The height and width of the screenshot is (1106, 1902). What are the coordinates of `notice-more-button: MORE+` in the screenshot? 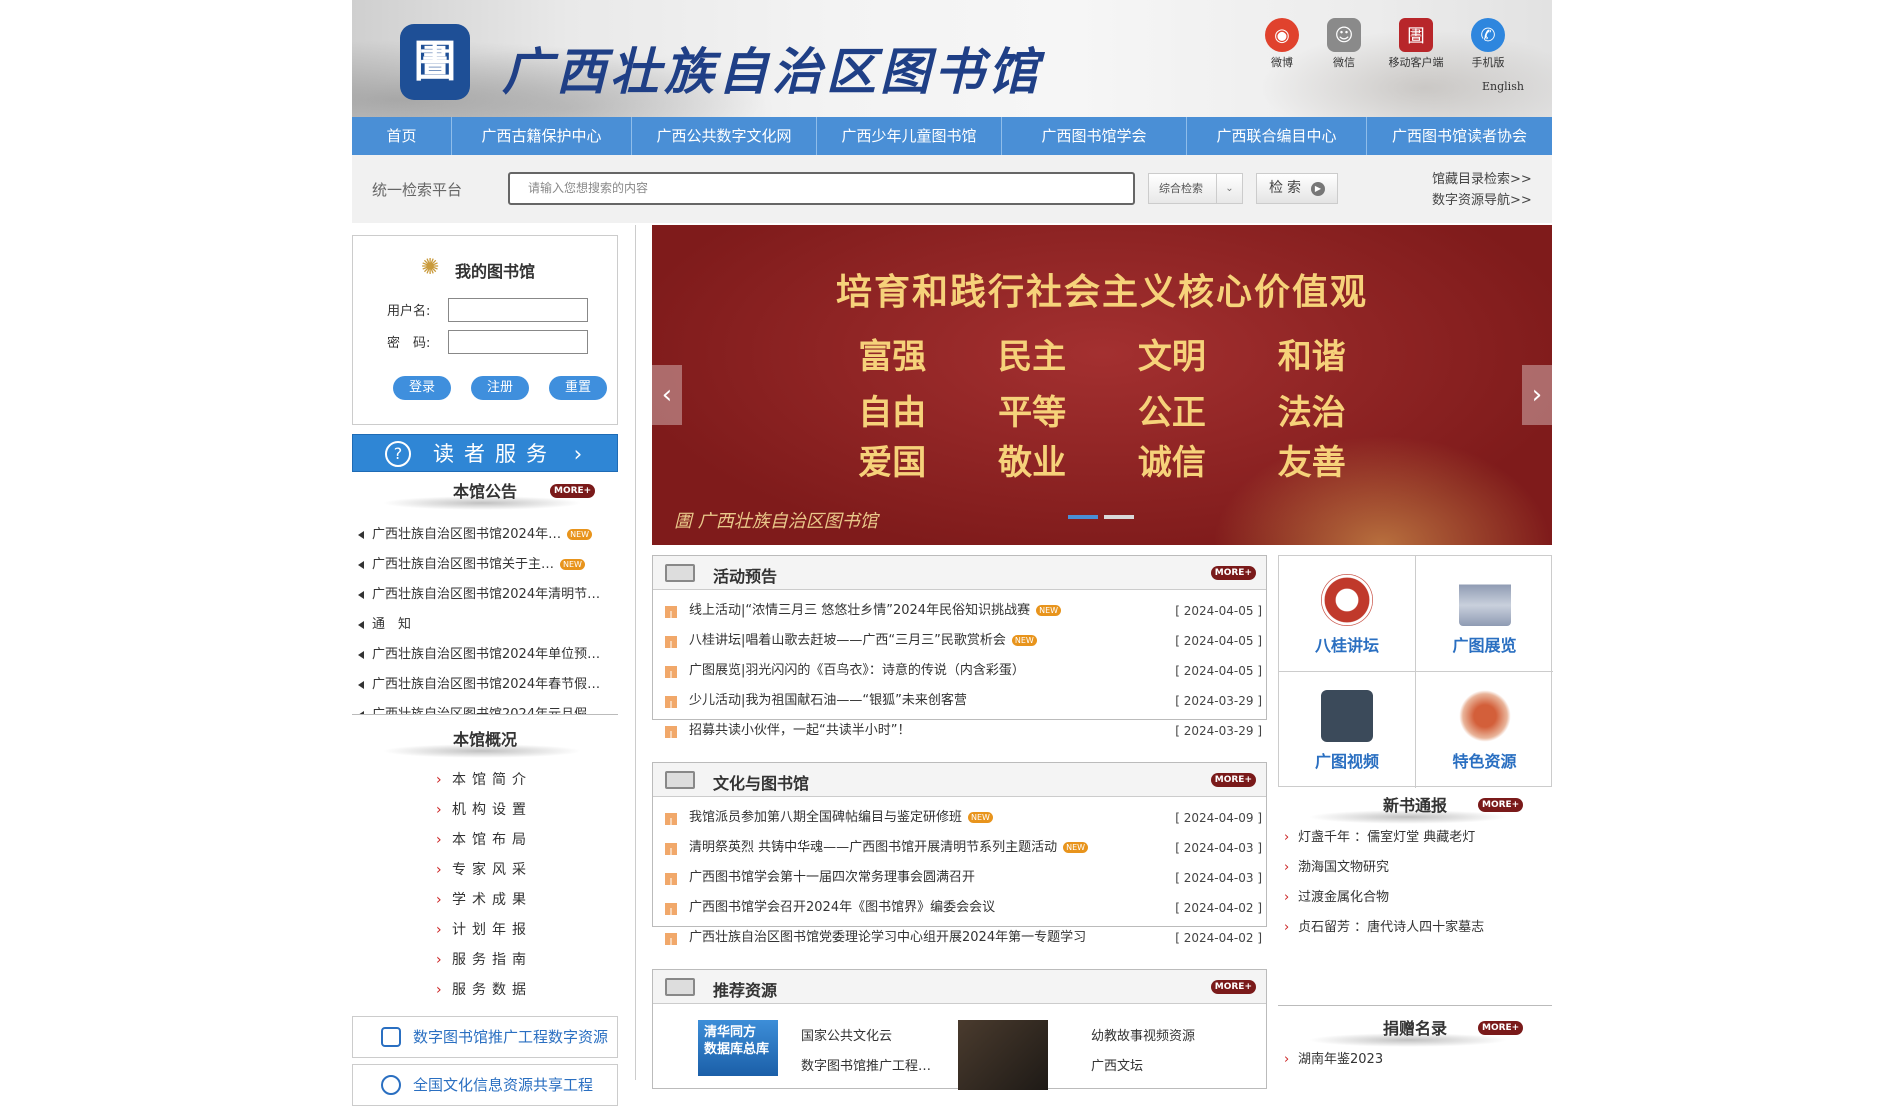 It's located at (573, 491).